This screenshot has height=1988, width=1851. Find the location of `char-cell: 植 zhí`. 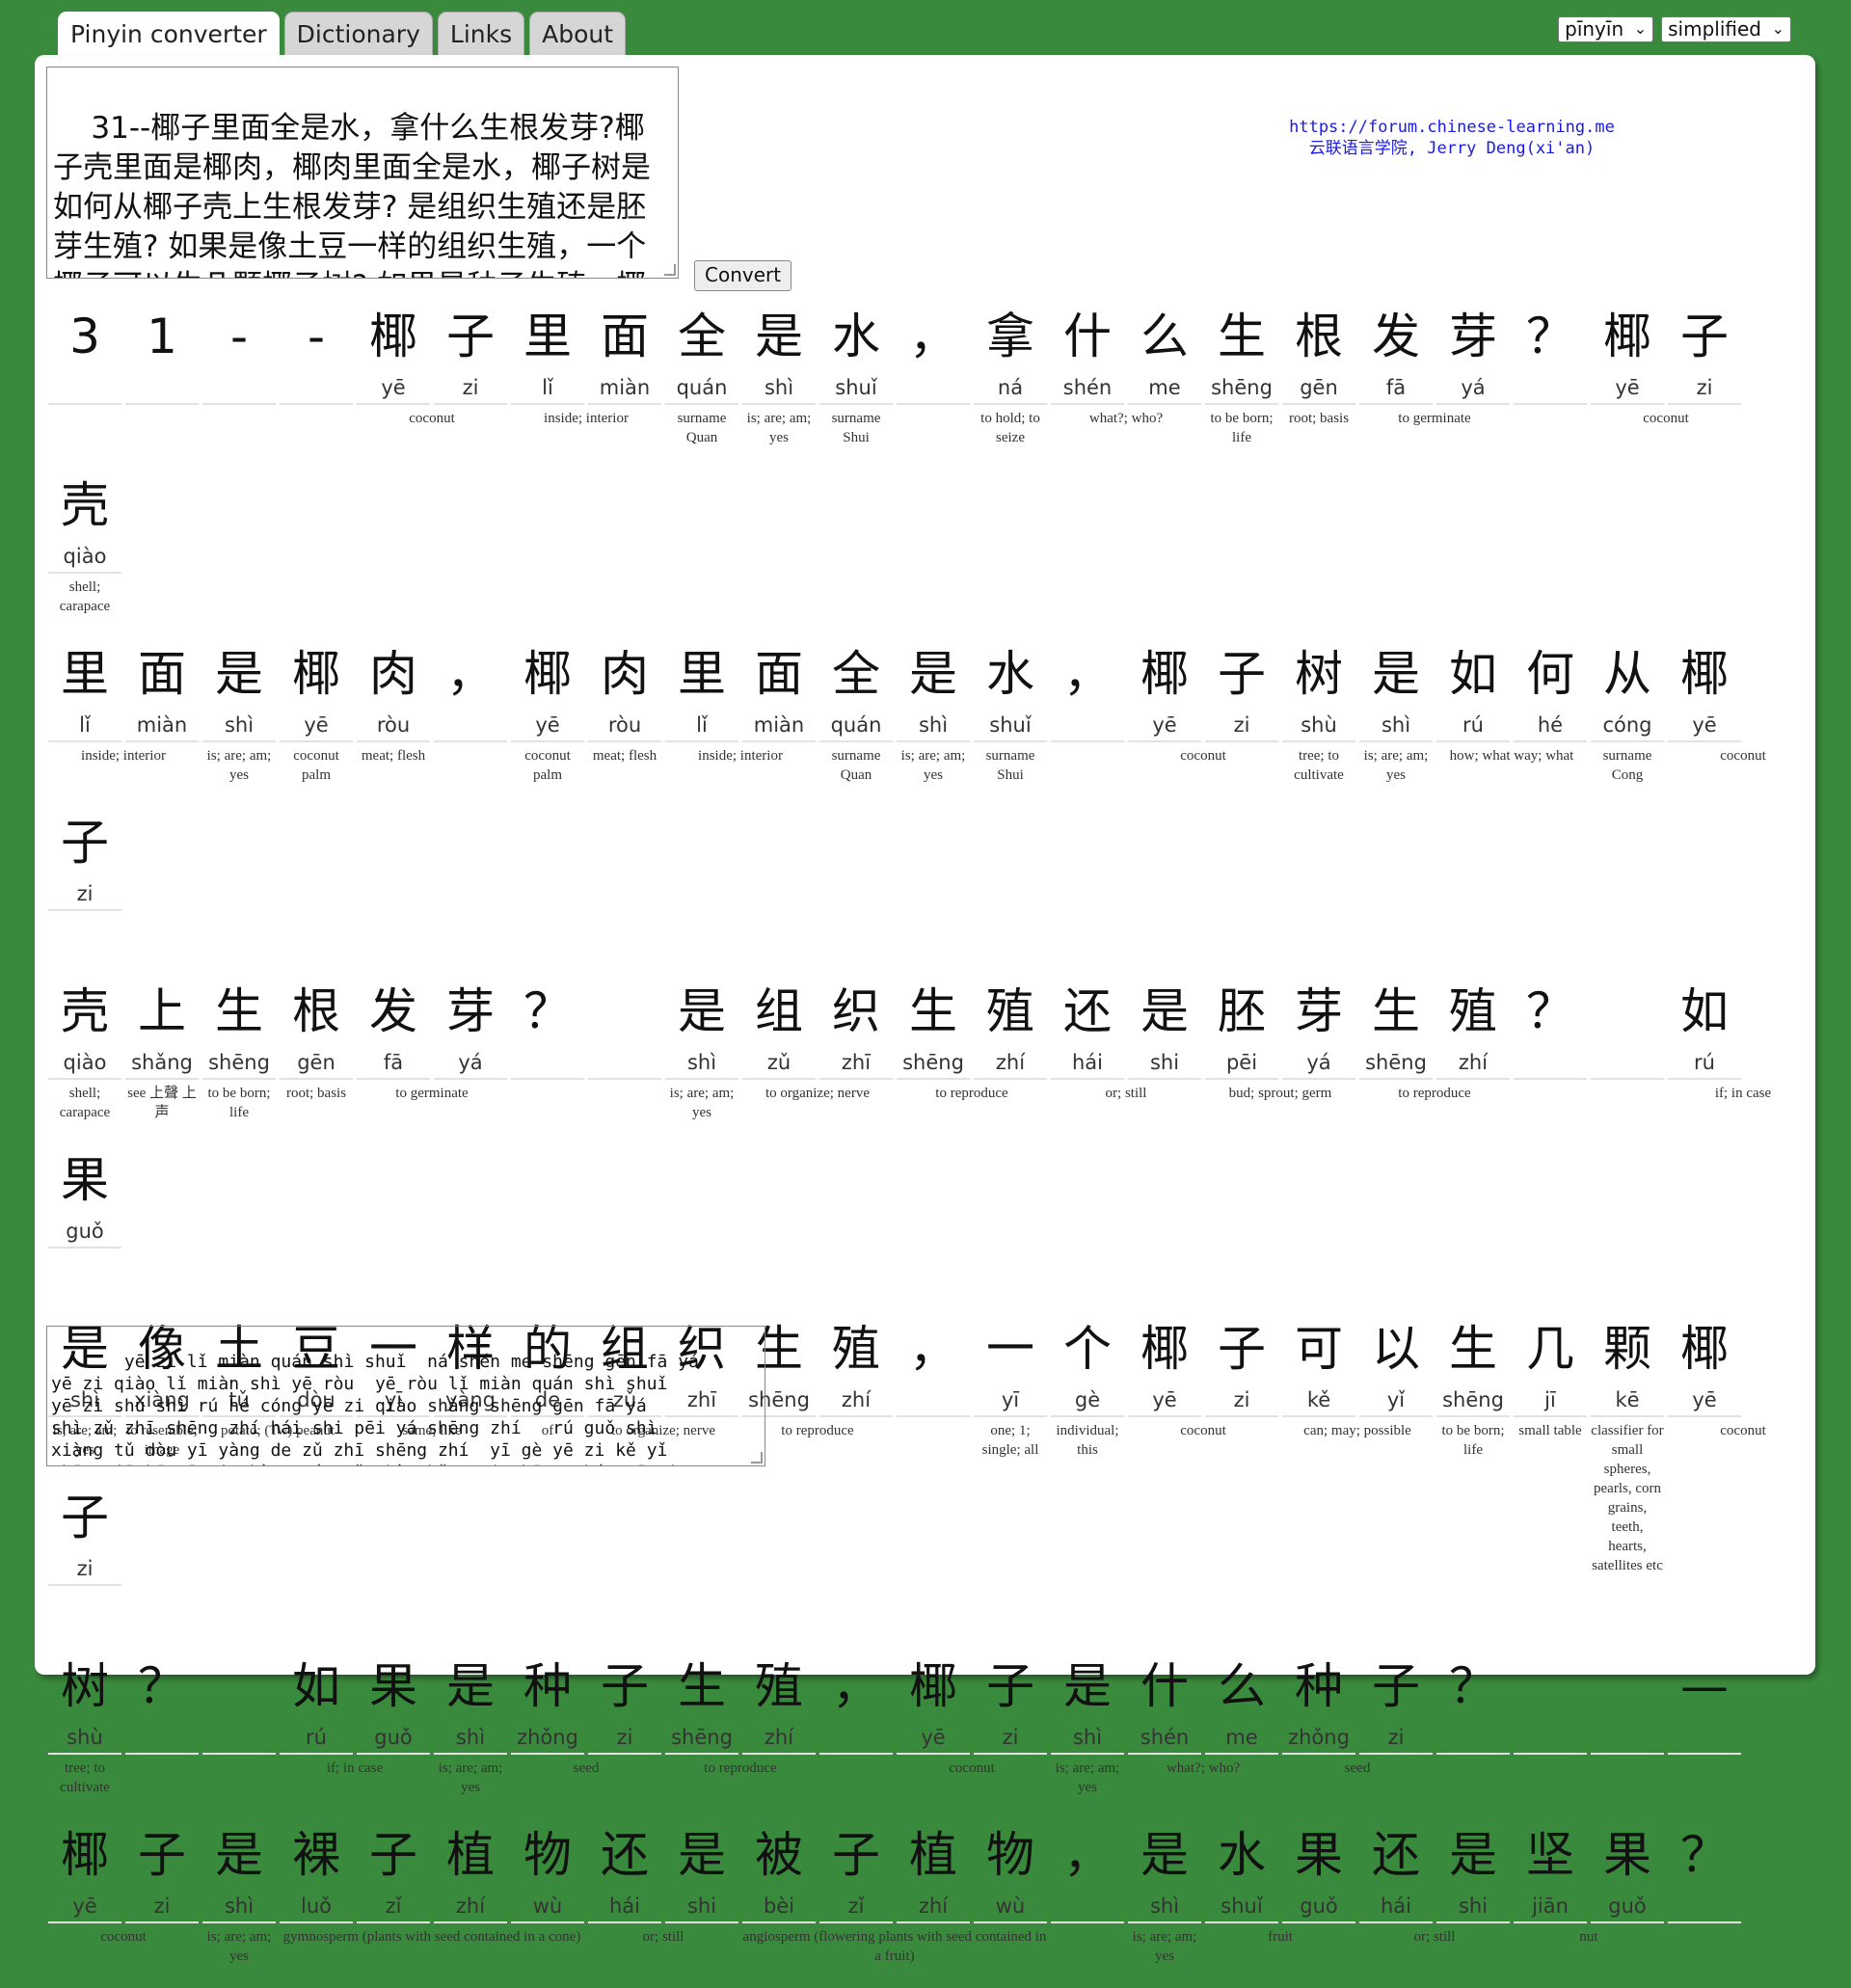

char-cell: 植 zhí is located at coordinates (933, 1904).